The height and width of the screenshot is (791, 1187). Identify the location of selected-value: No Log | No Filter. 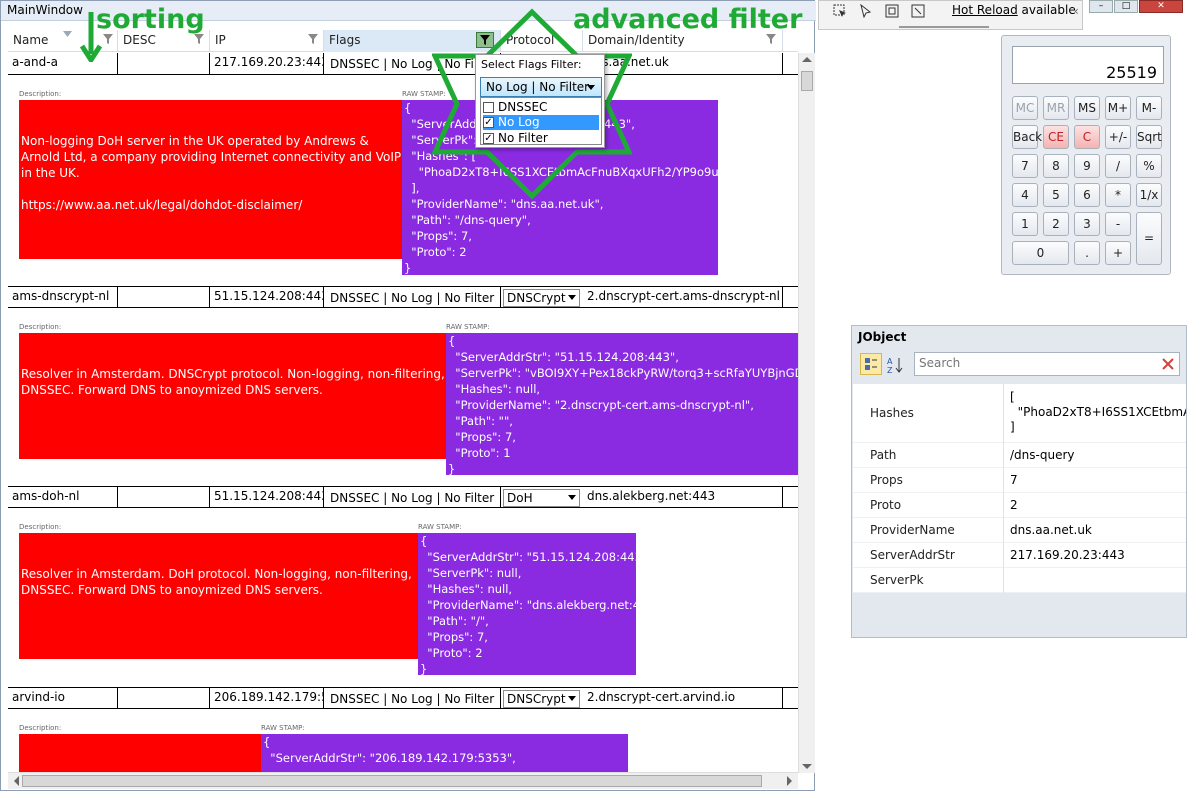
(538, 87).